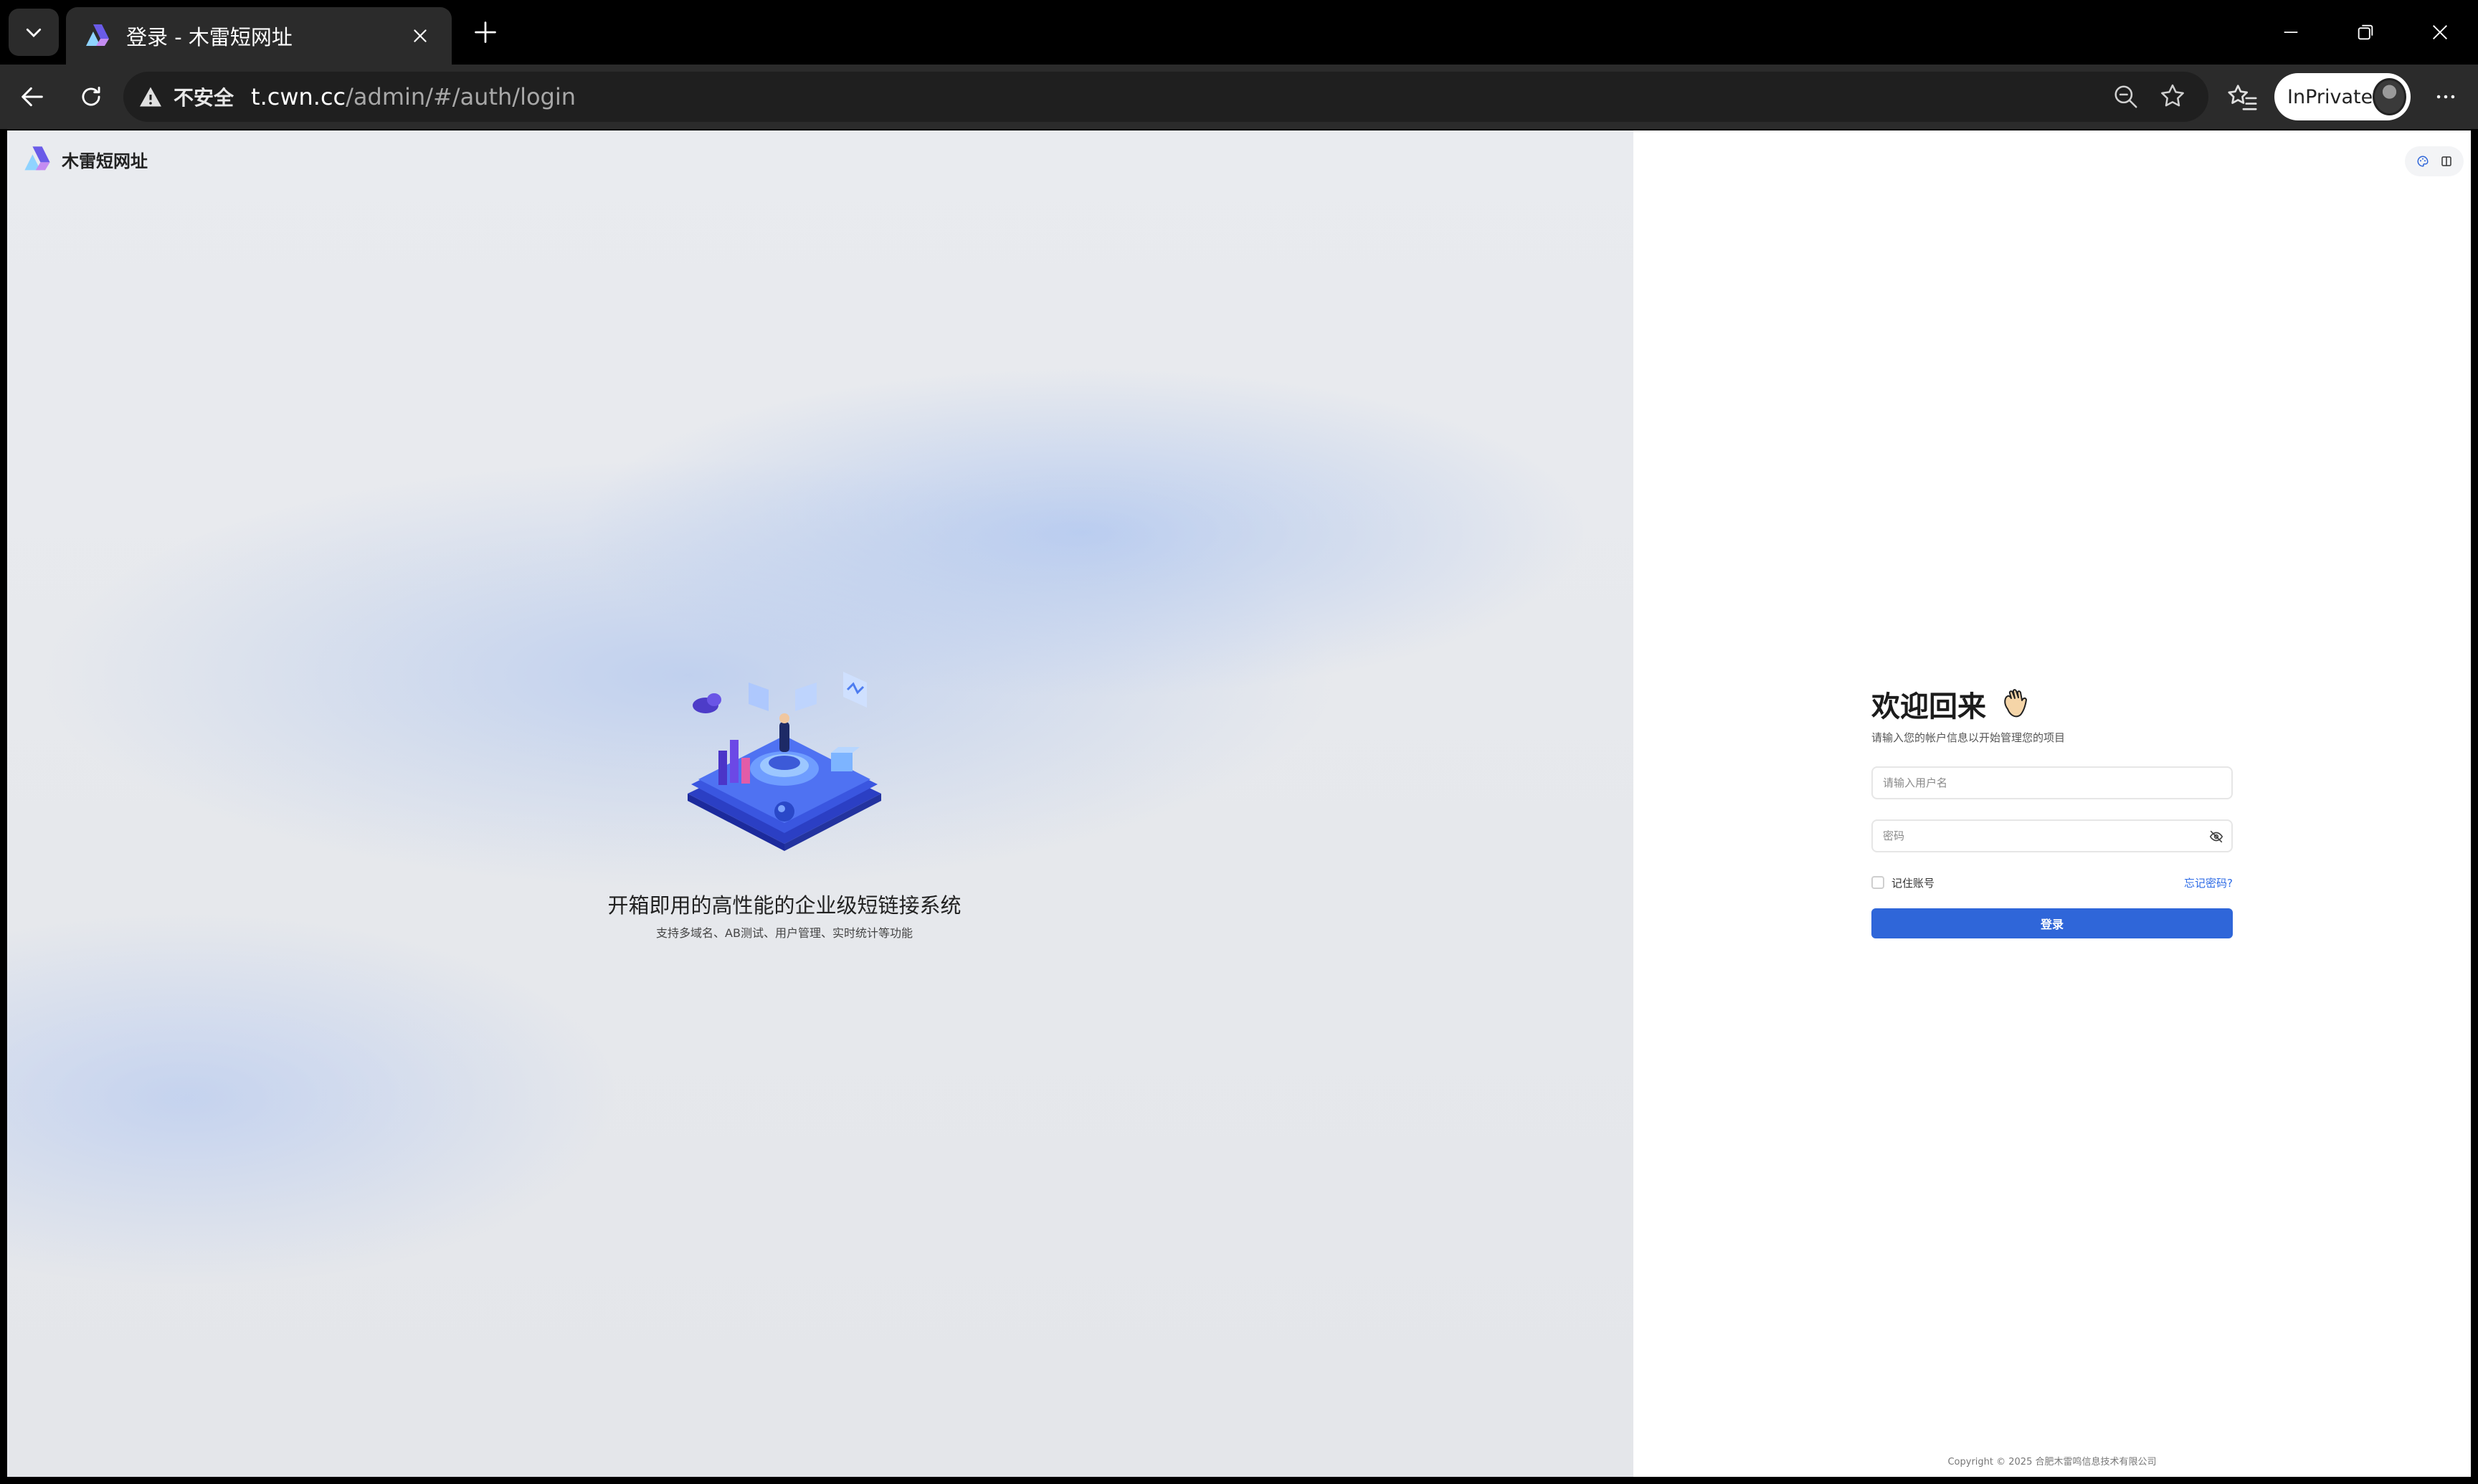 The width and height of the screenshot is (2478, 1484). What do you see at coordinates (37, 158) in the screenshot?
I see `brand-logo` at bounding box center [37, 158].